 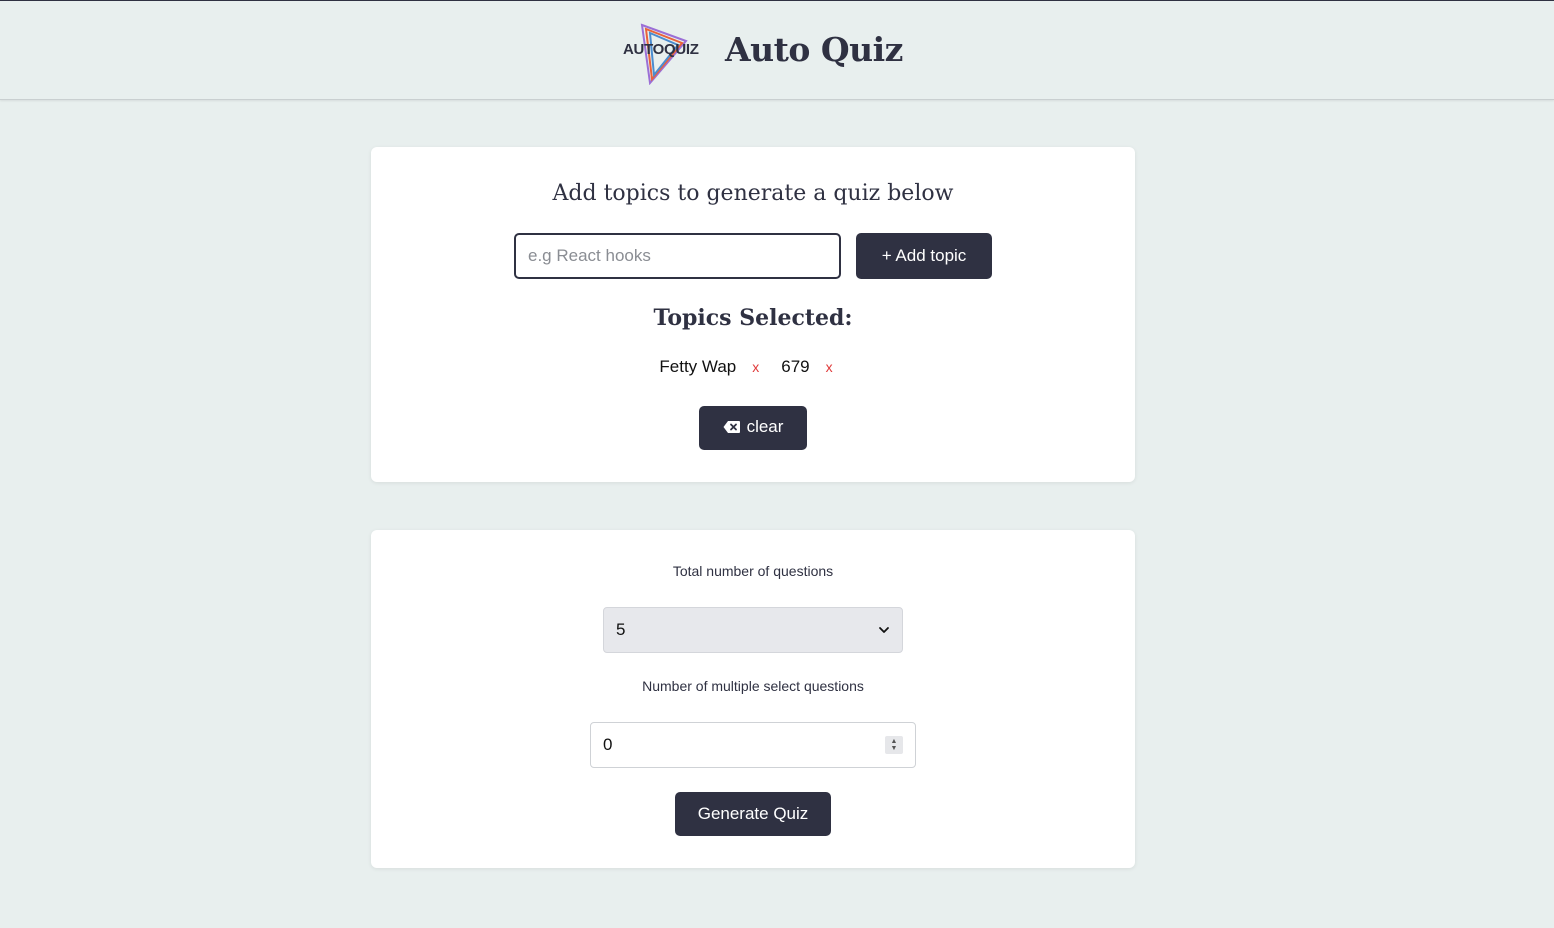 I want to click on backspace-icon, so click(x=731, y=427).